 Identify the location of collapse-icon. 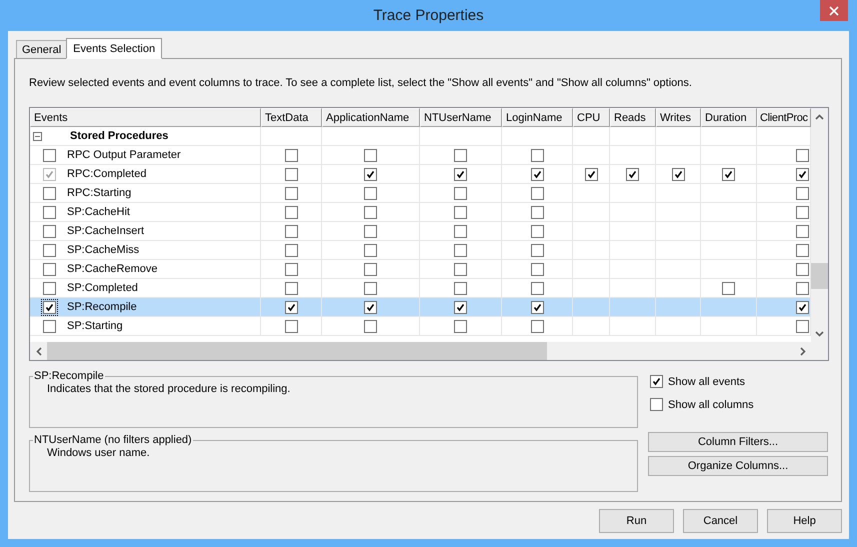
(37, 136).